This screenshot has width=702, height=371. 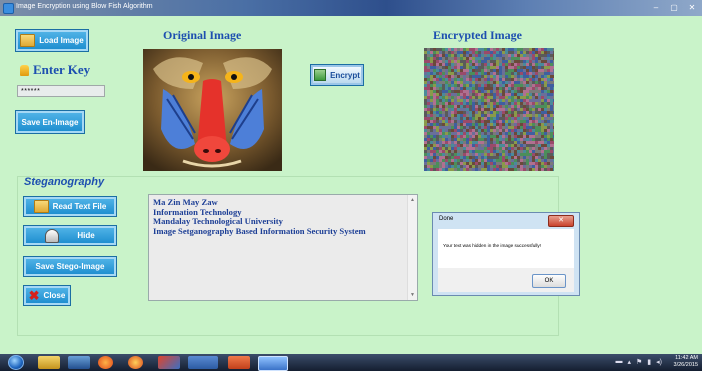 What do you see at coordinates (446, 219) in the screenshot?
I see `dialog-title: Done` at bounding box center [446, 219].